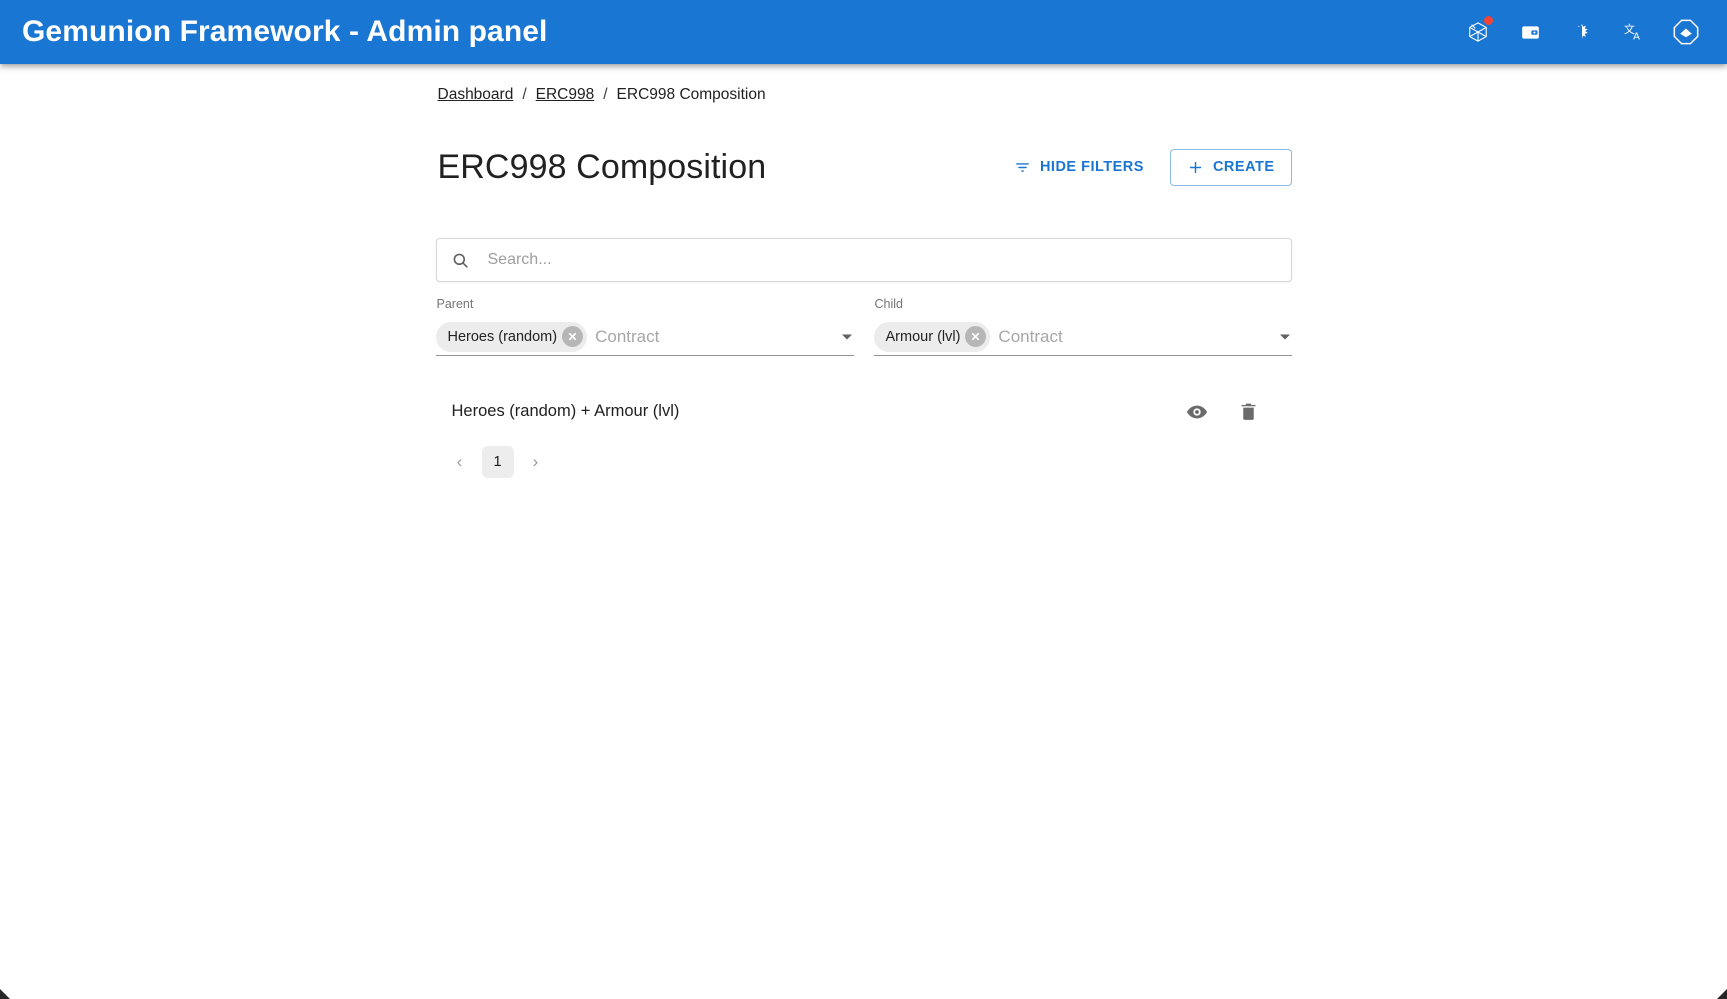 This screenshot has width=1727, height=999. What do you see at coordinates (565, 95) in the screenshot?
I see `breadcrumb-item-erc998: ERC998` at bounding box center [565, 95].